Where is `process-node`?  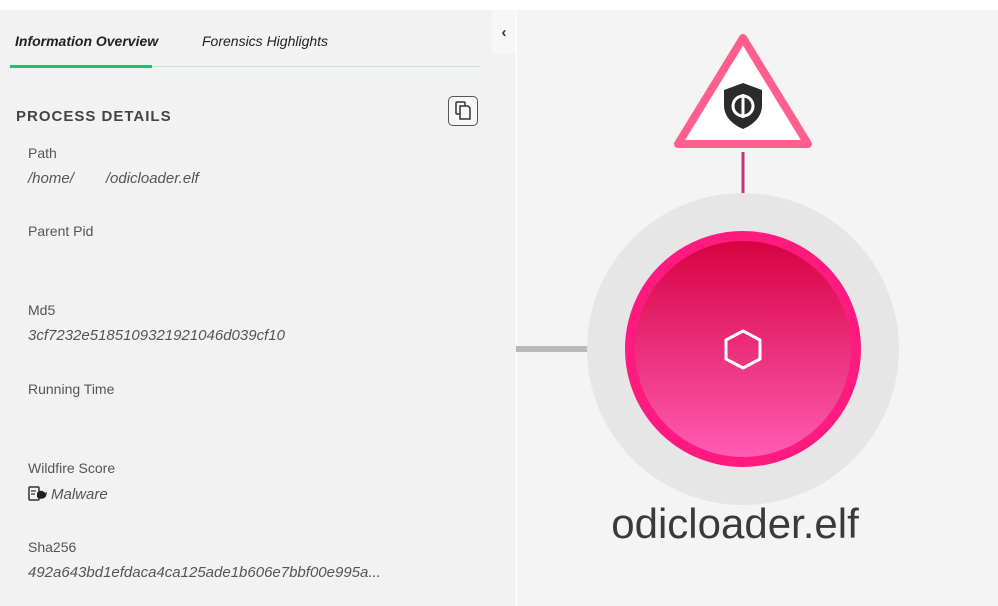 process-node is located at coordinates (743, 349).